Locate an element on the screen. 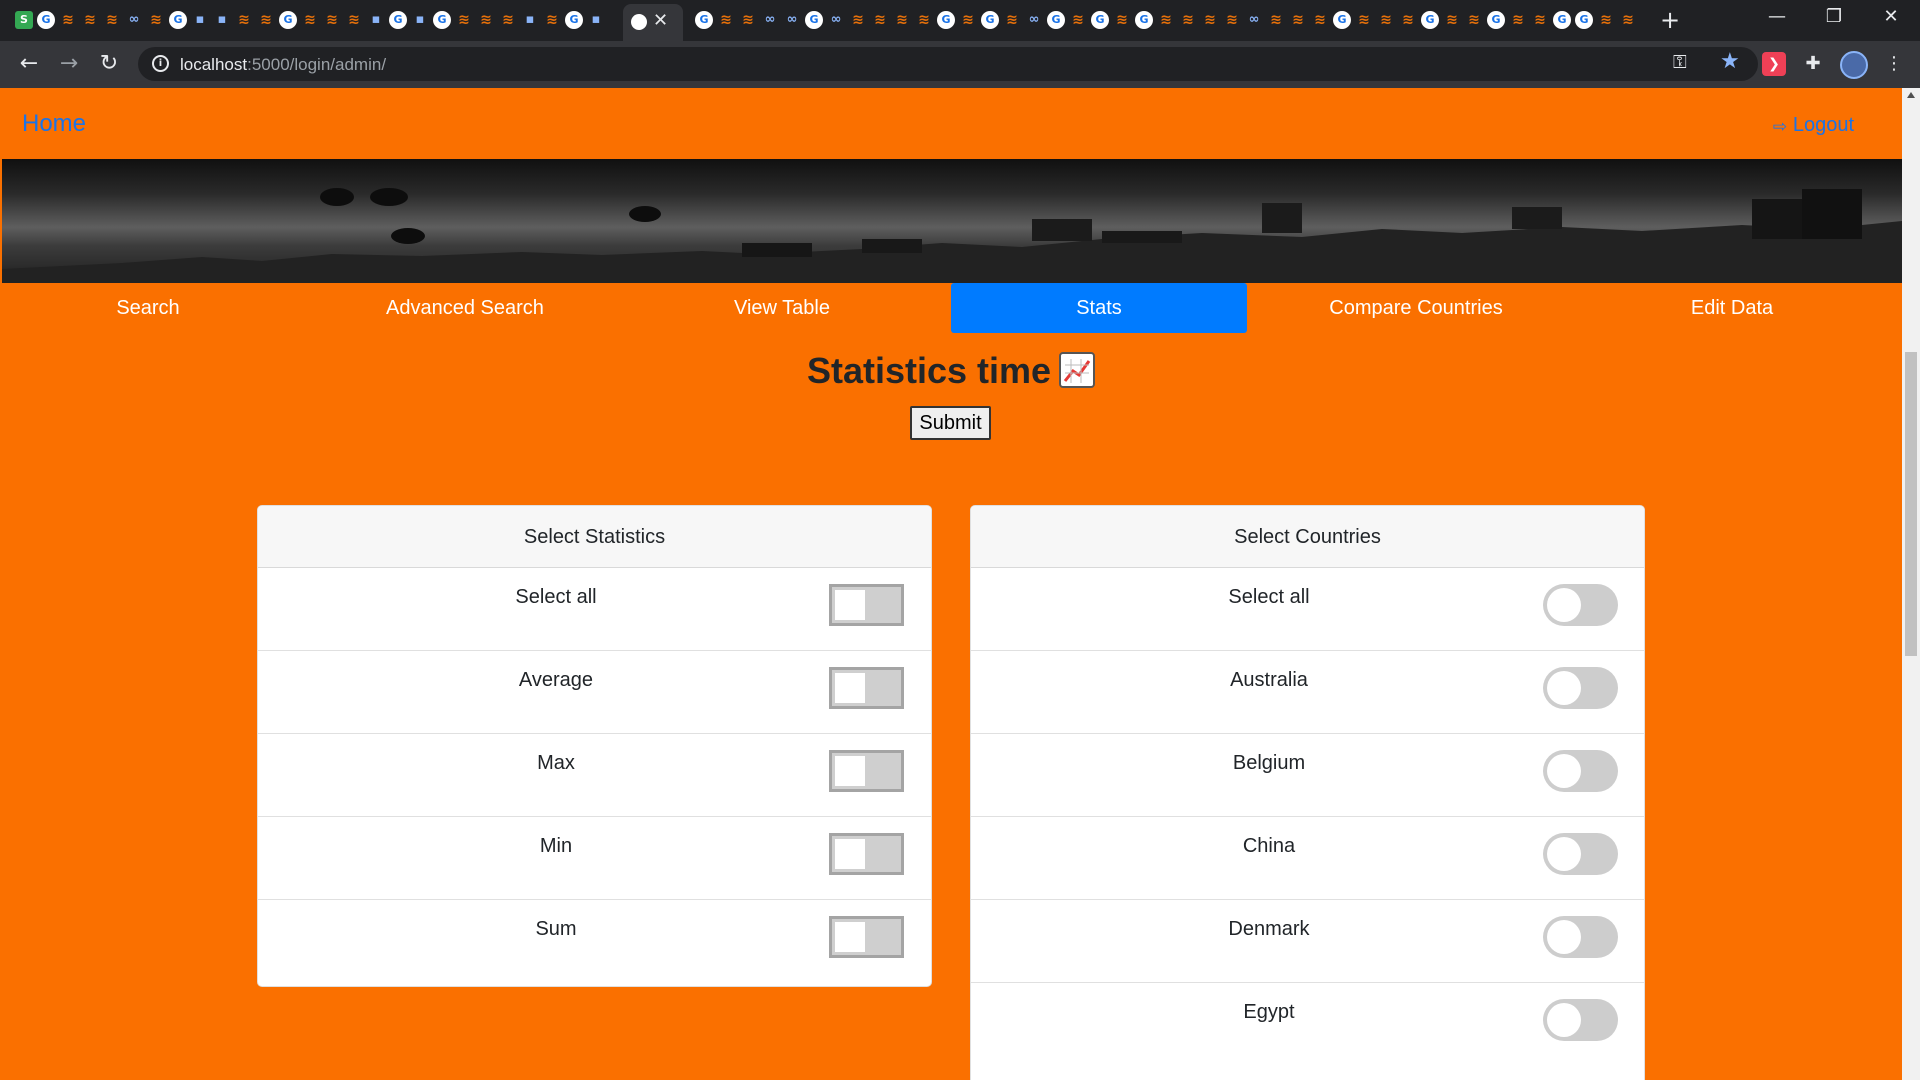 This screenshot has height=1080, width=1920. extensions-puzzle-icon: ✚ is located at coordinates (1813, 64).